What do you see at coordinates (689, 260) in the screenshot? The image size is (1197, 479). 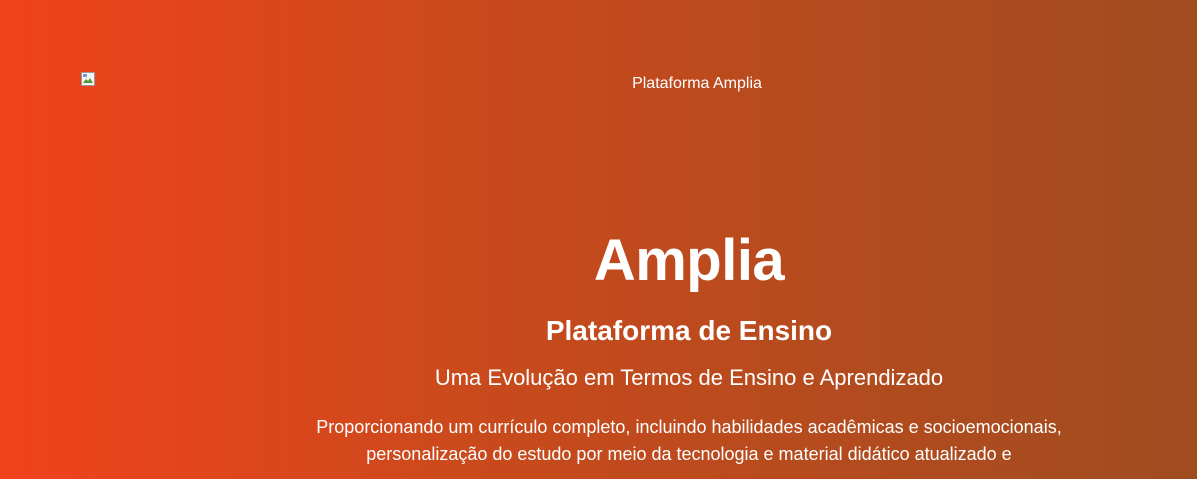 I see `page-title: Amplia` at bounding box center [689, 260].